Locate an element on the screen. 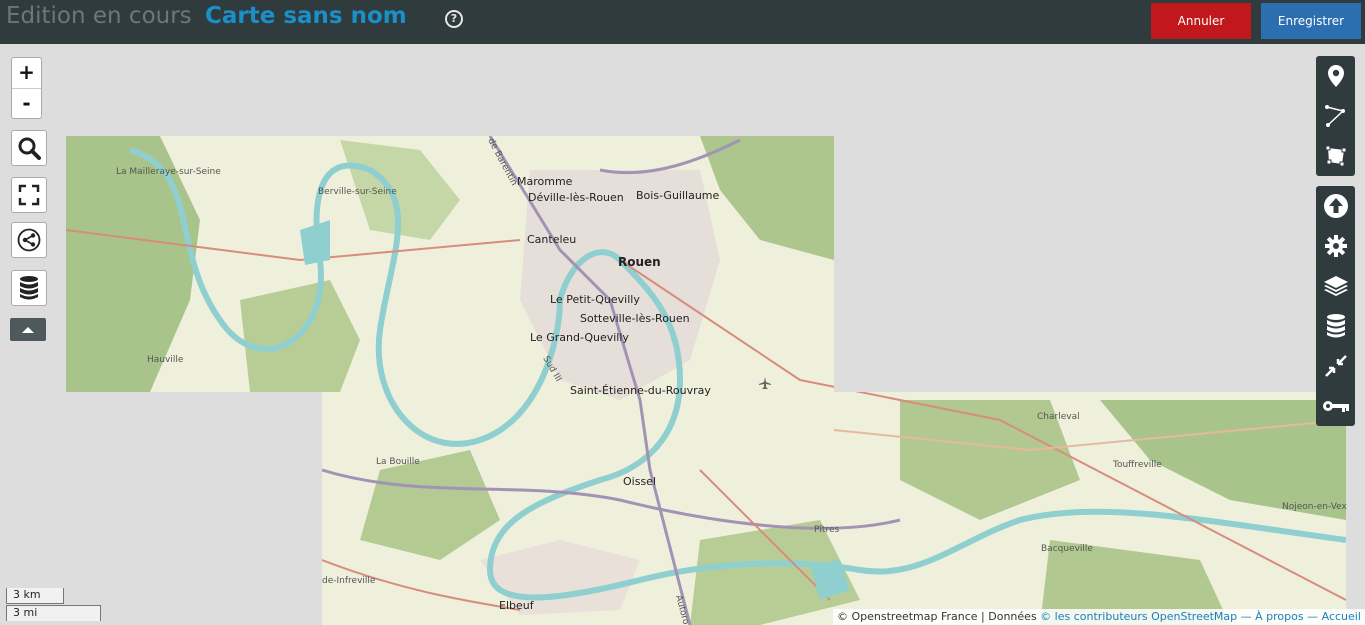 Image resolution: width=1365 pixels, height=625 pixels. draw-polygon-button is located at coordinates (1335, 156).